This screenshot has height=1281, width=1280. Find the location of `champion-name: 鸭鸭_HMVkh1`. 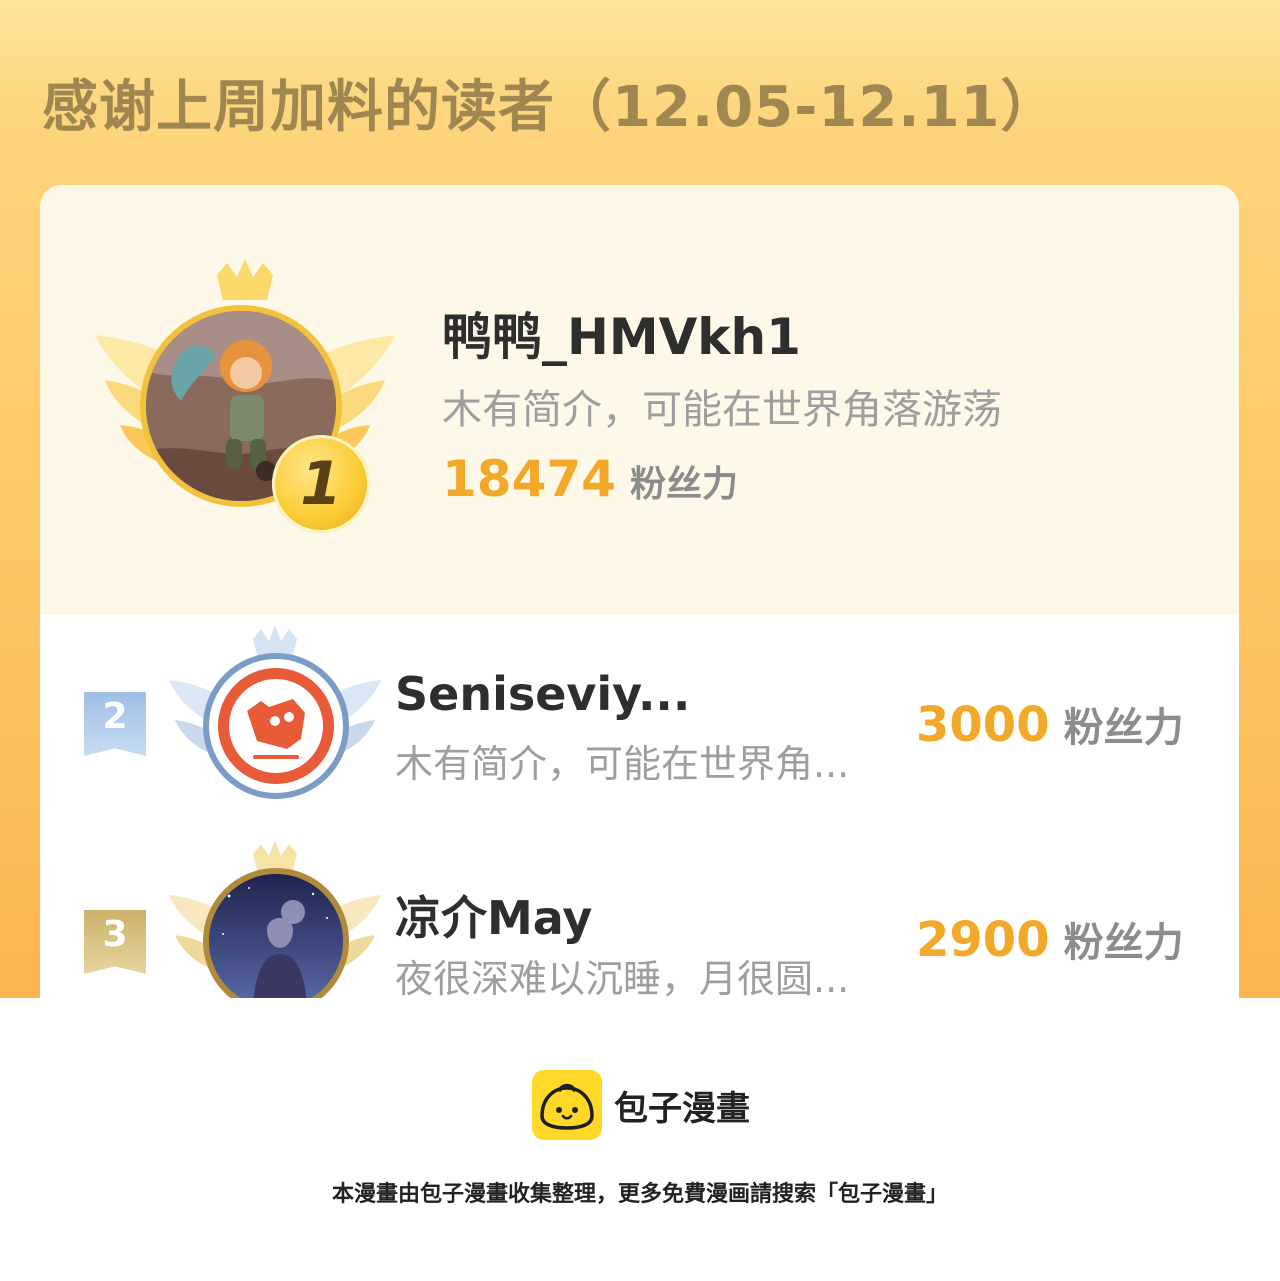

champion-name: 鸭鸭_HMVkh1 is located at coordinates (621, 333).